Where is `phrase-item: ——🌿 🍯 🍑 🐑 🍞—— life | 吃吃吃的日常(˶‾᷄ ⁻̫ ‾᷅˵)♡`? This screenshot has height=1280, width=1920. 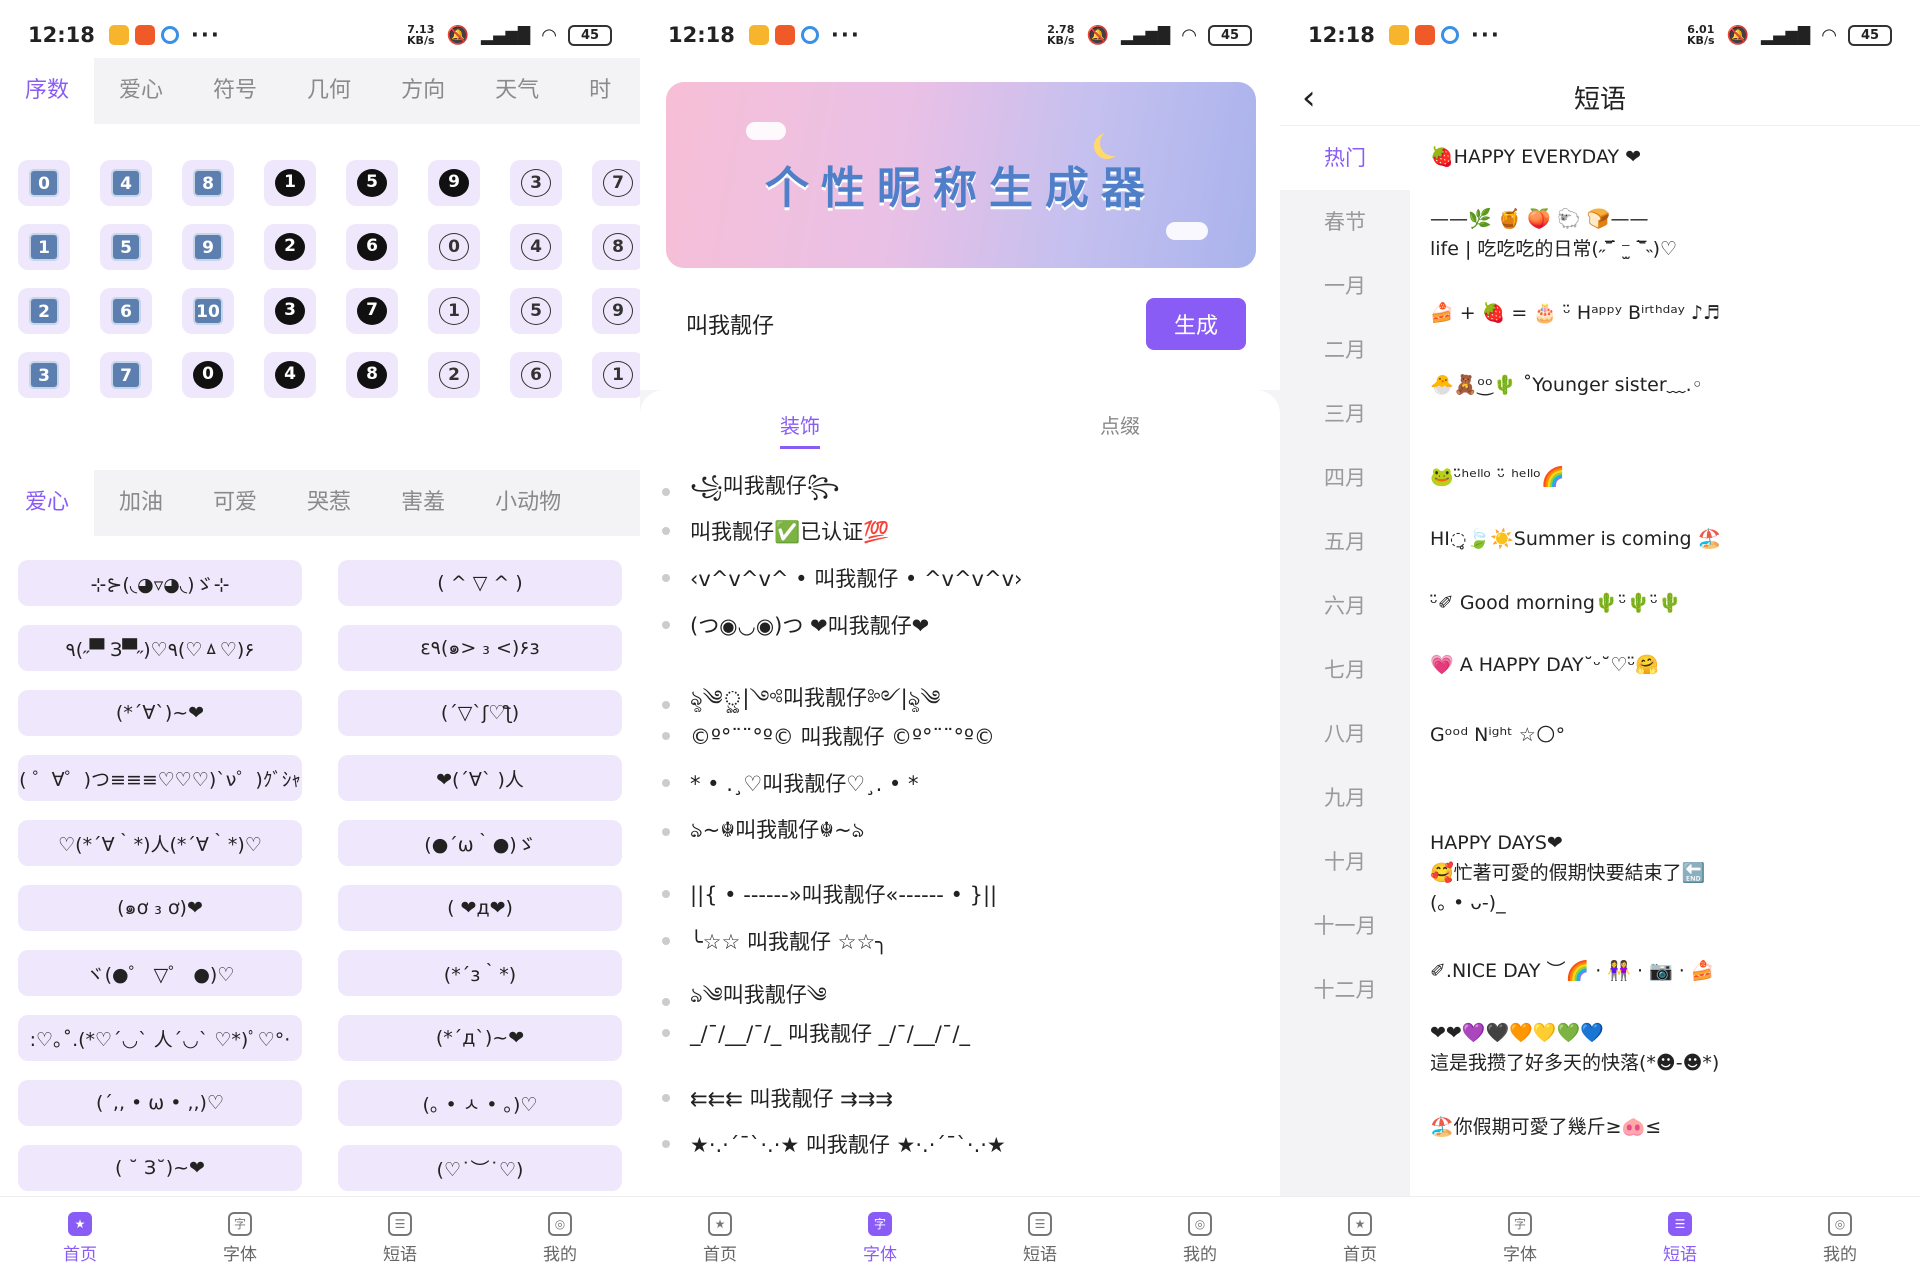
phrase-item: ——🌿 🍯 🍑 🐑 🍞—— life | 吃吃吃的日常(˶‾᷄ ⁻̫ ‾᷅˵)♡ is located at coordinates (1670, 234).